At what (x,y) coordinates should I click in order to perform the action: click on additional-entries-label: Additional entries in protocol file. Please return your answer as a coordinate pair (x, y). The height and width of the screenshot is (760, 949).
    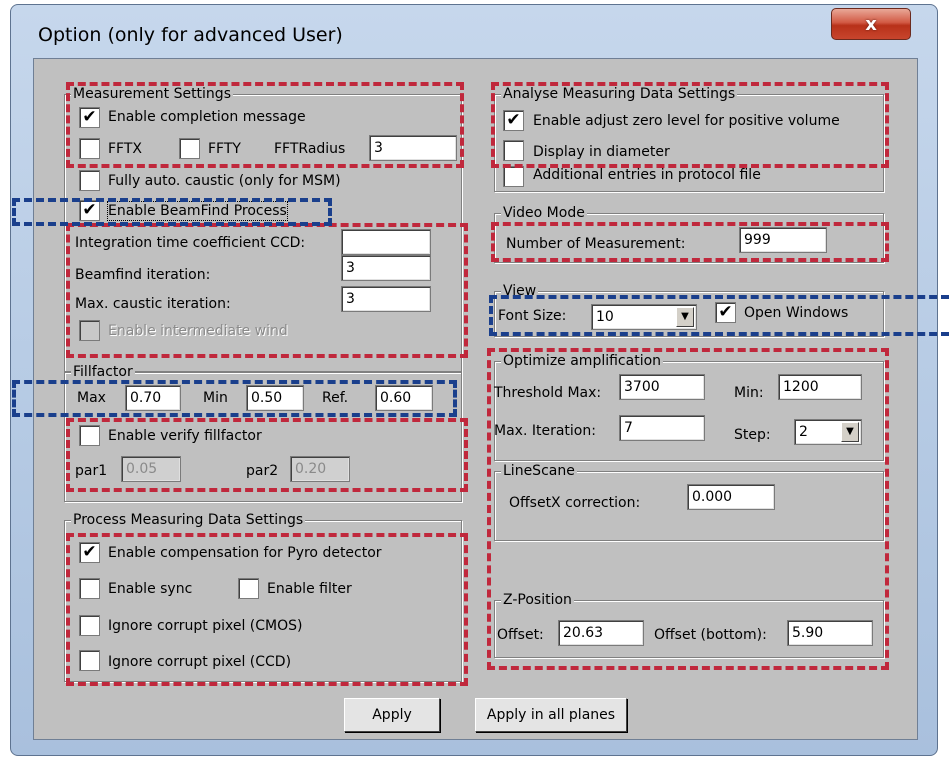
    Looking at the image, I should click on (647, 175).